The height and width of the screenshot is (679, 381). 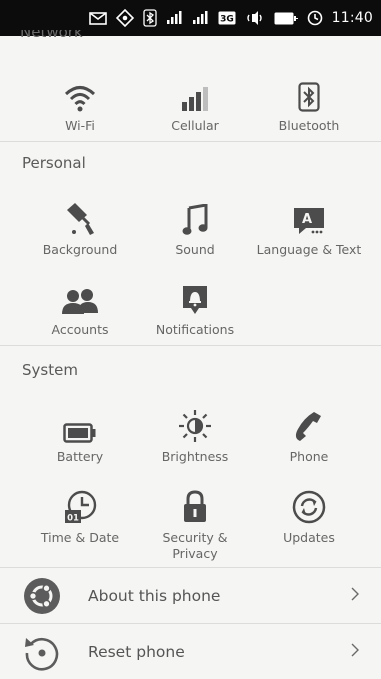 I want to click on status-time: 11:40, so click(x=352, y=18).